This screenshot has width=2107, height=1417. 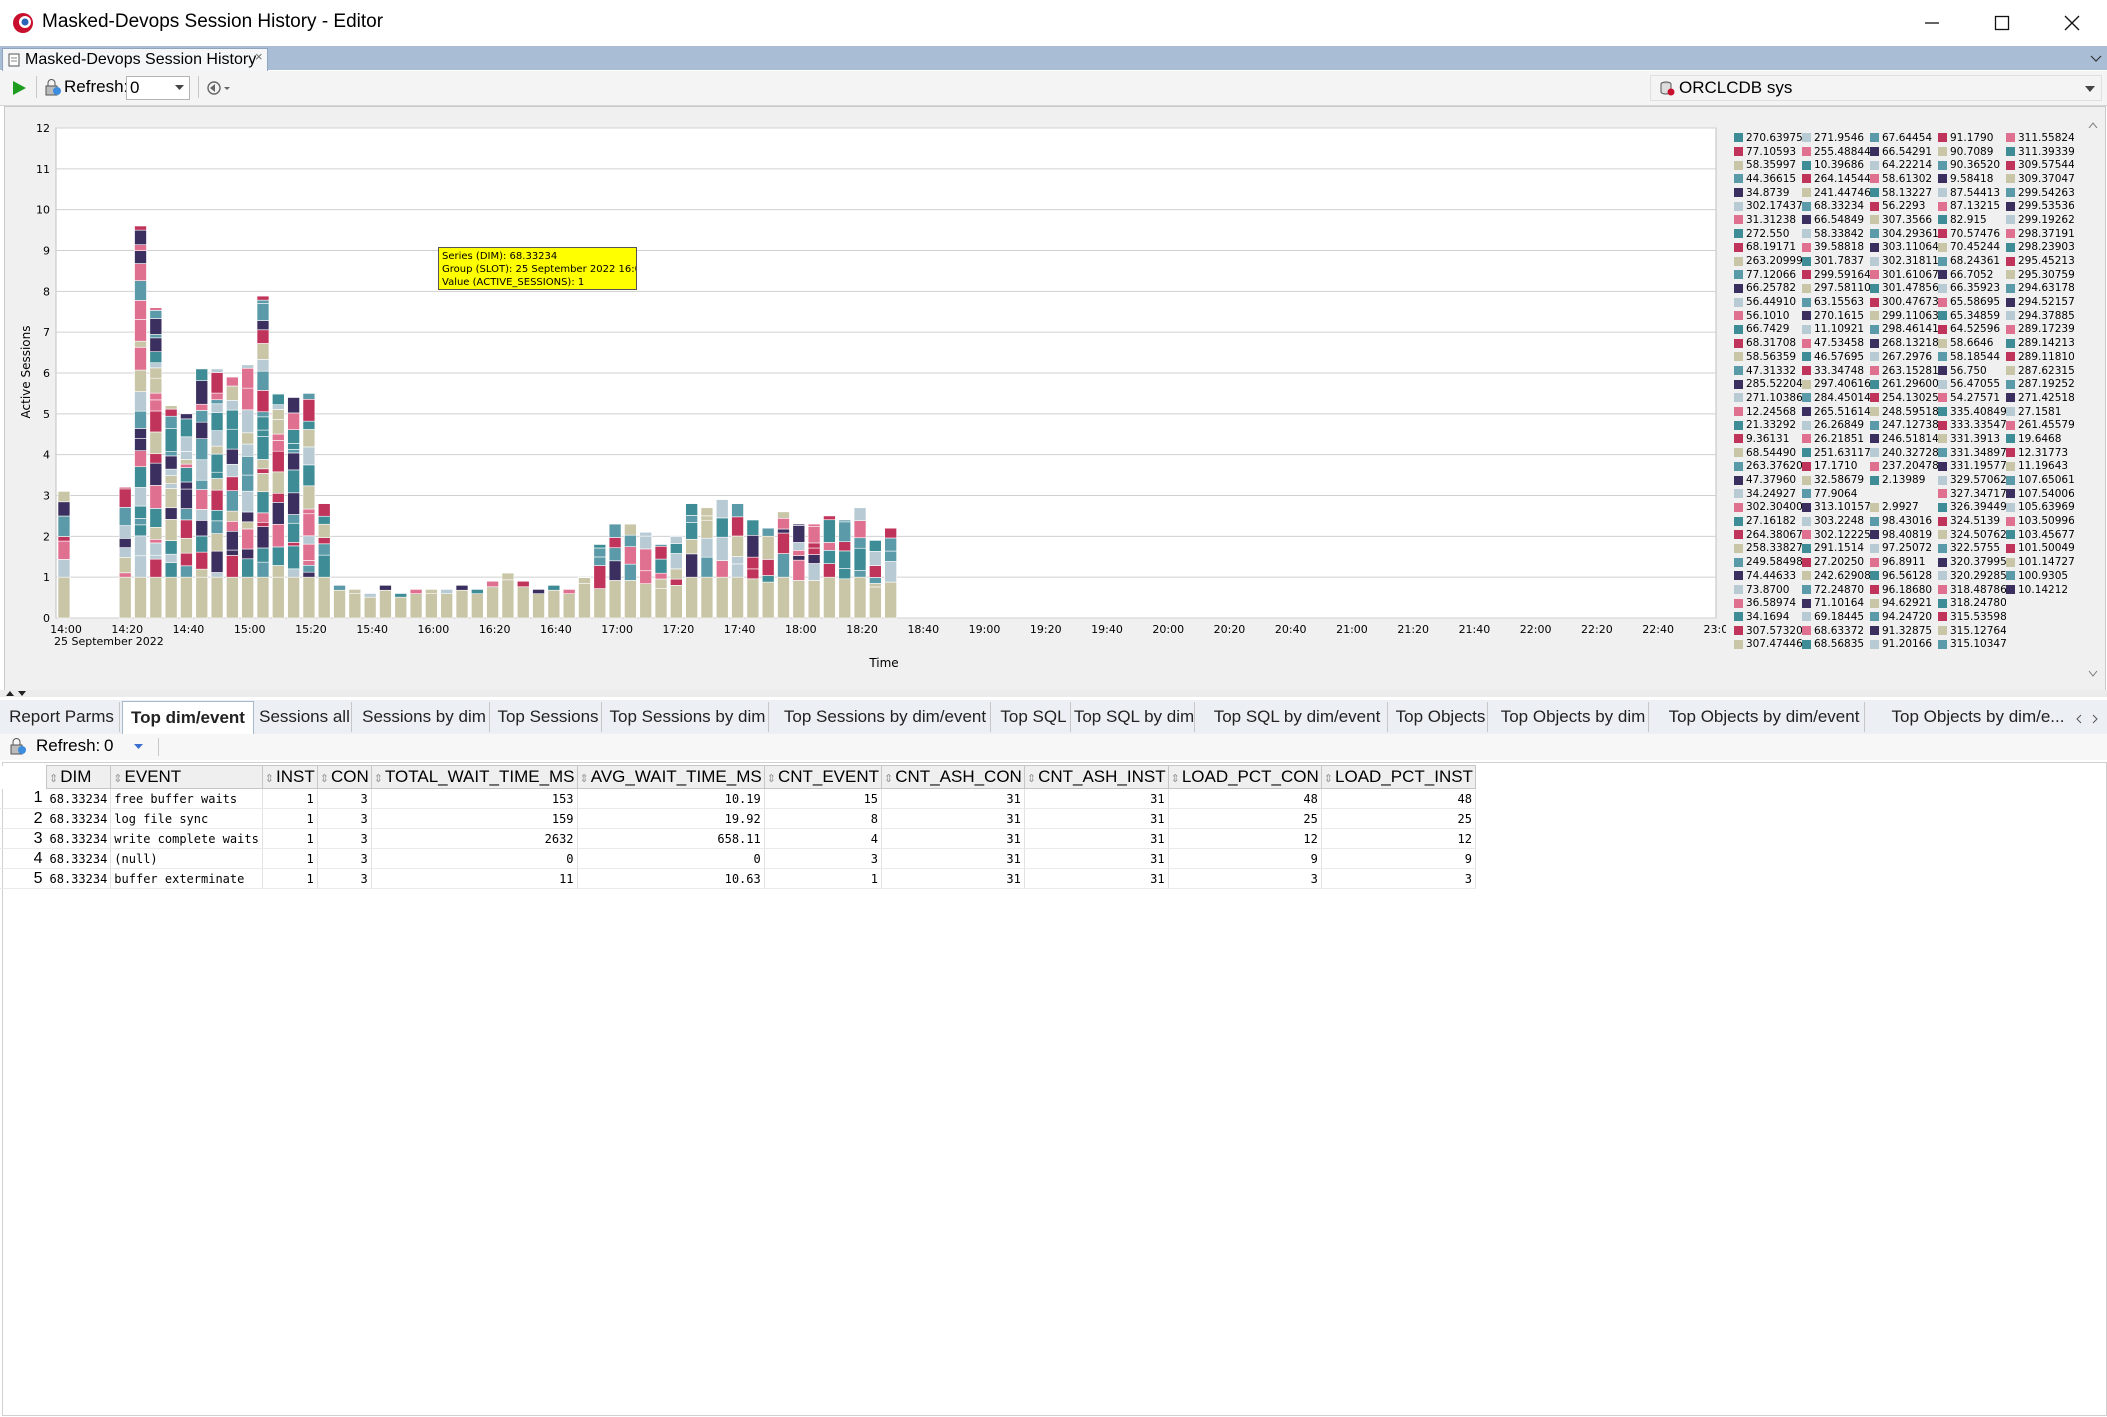 I want to click on tab-sessions-by-dim: Sessions by dim, so click(x=424, y=717).